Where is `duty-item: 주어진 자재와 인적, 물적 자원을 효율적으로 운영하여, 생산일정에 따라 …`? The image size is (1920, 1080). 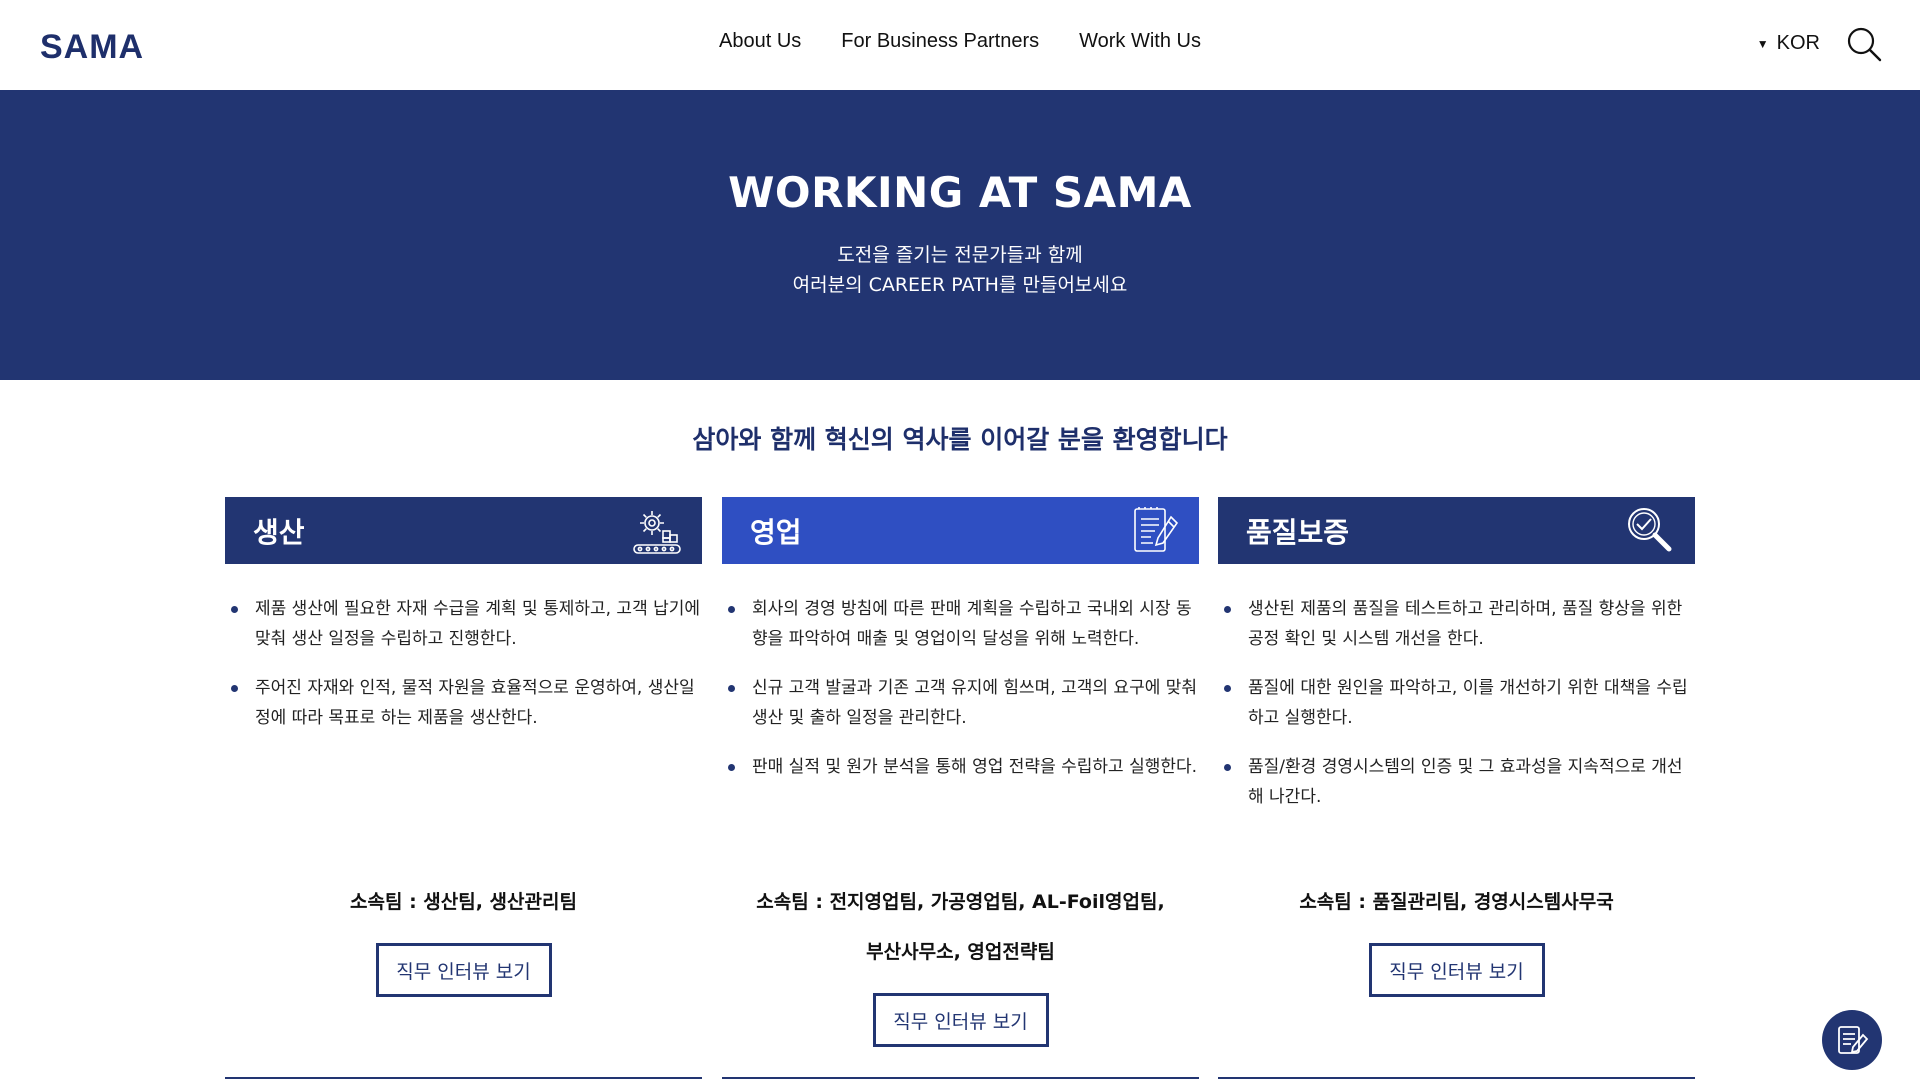
duty-item: 주어진 자재와 인적, 물적 자원을 효율적으로 운영하여, 생산일정에 따라 … is located at coordinates (463, 703).